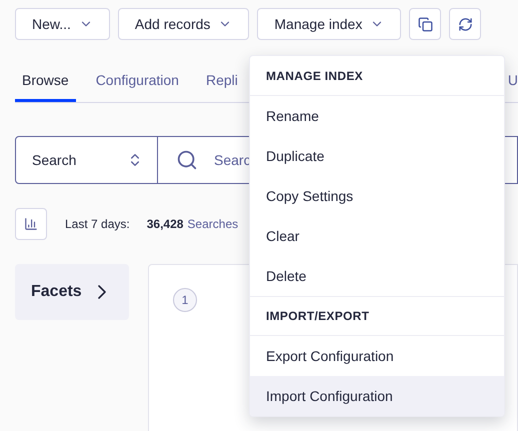  What do you see at coordinates (97, 224) in the screenshot?
I see `stats-label: Last 7 days:` at bounding box center [97, 224].